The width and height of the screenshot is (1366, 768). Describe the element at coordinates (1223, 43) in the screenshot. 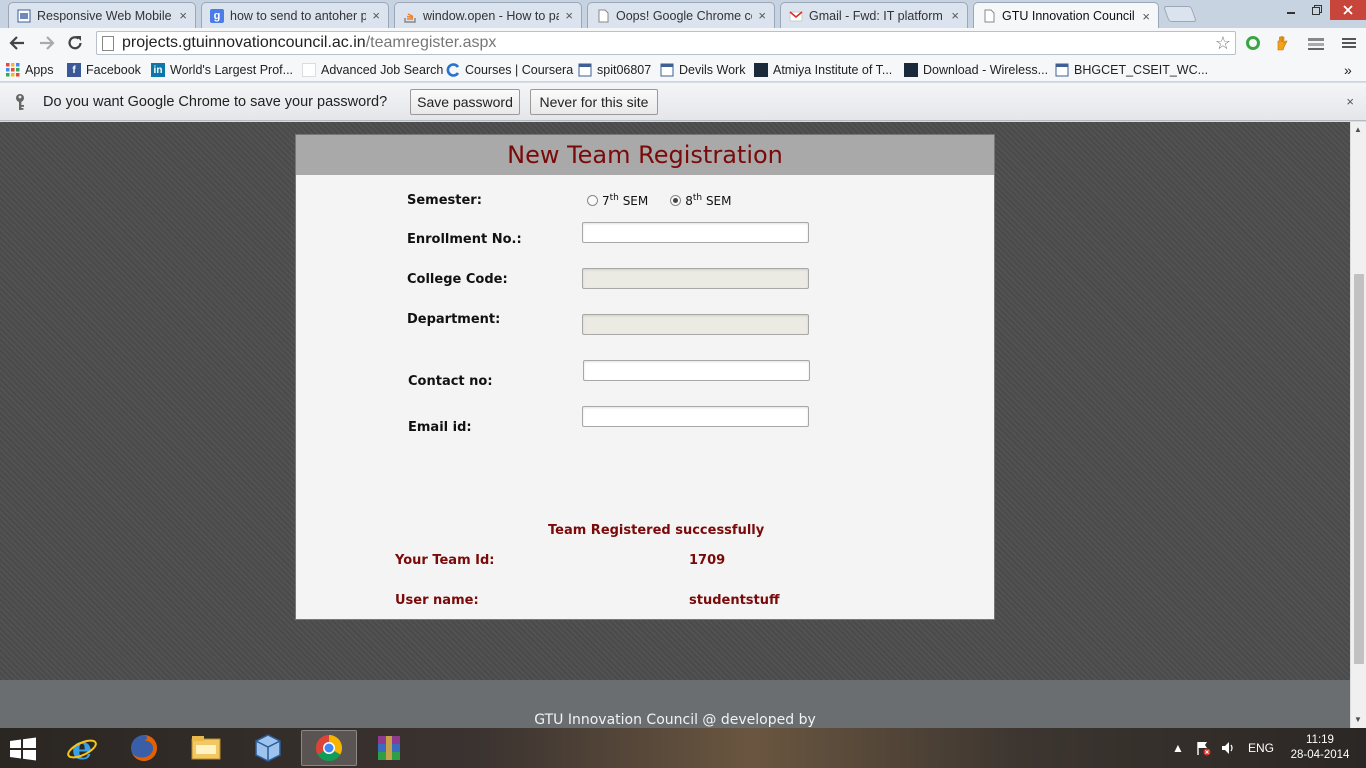

I see `bookmark-star-icon: ☆` at that location.